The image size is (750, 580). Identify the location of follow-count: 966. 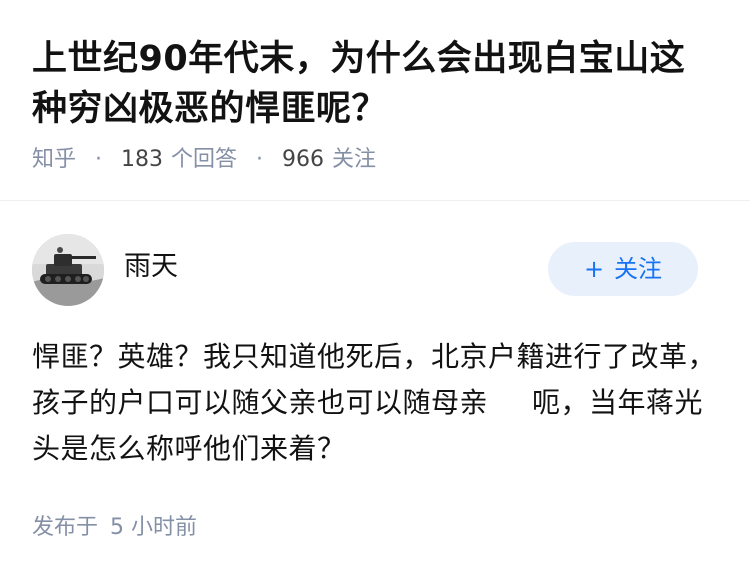
(303, 159).